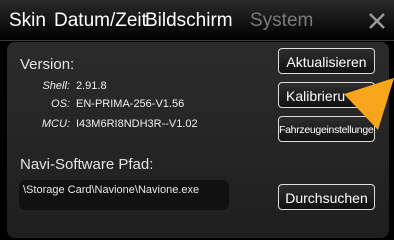  I want to click on version-row-mcu: MCU: I43M6RI8NDH3R--V1.02, so click(104, 124).